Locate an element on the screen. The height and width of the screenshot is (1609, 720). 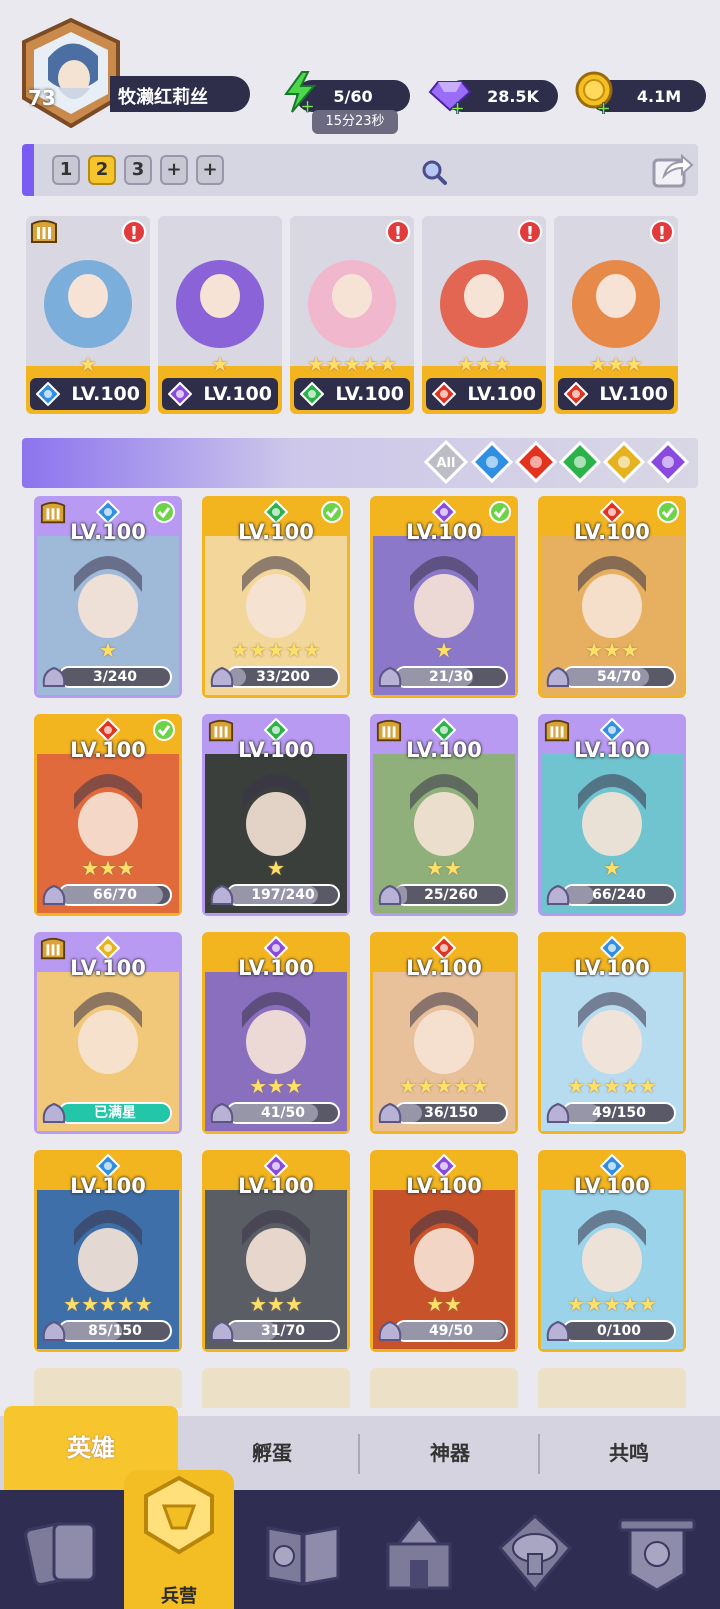
team-hero-card: ! ★ LV.100 is located at coordinates (88, 315).